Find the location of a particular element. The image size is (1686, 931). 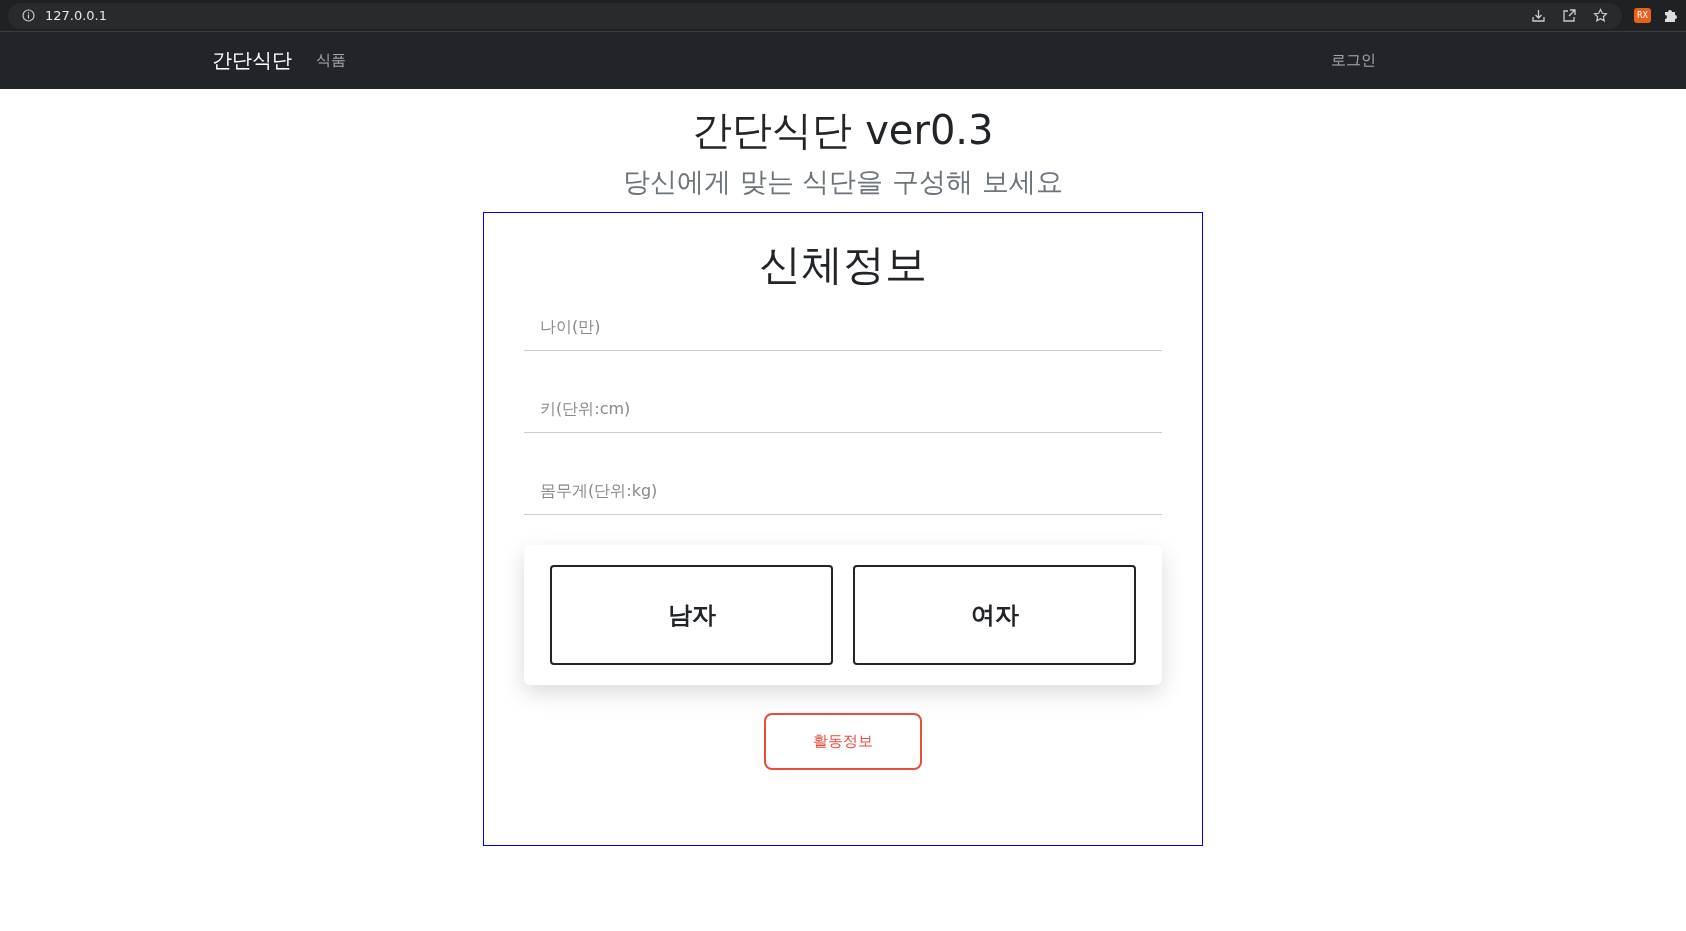

form-title: 신체정보 is located at coordinates (843, 265).